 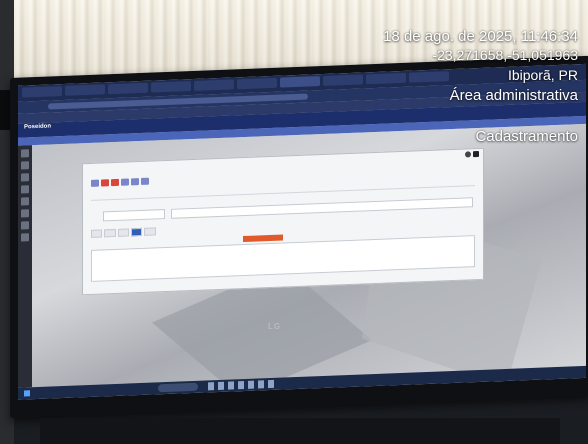 I want to click on overlay-city: Ibiporã, PR, so click(x=542, y=75).